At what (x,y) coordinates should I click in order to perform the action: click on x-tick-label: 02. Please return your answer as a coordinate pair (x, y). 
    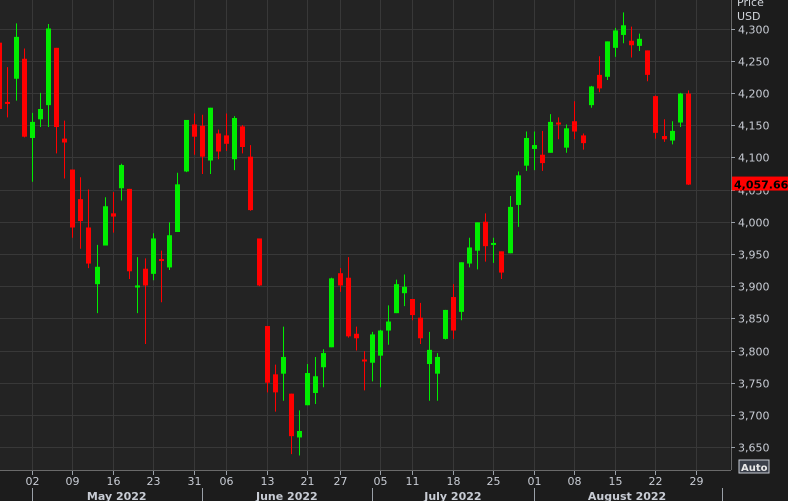
    Looking at the image, I should click on (33, 481).